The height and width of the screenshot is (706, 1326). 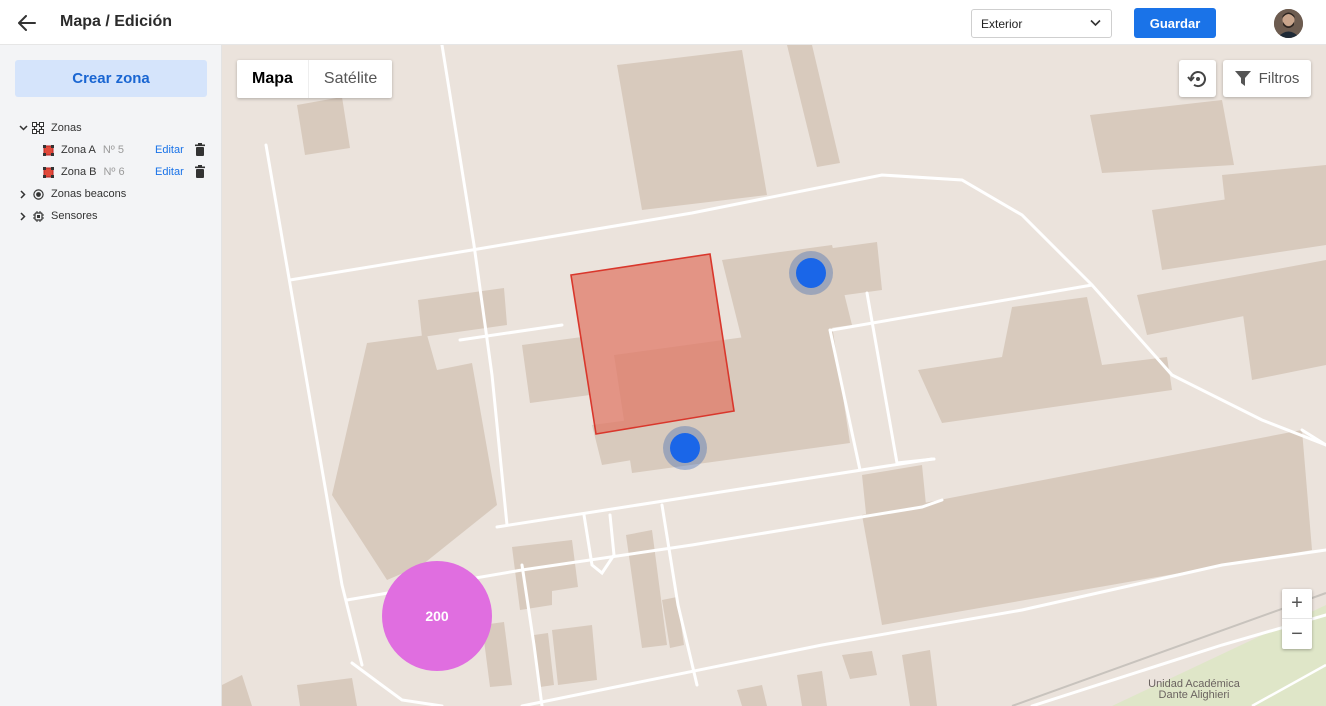 I want to click on zone-name: Zona B, so click(x=79, y=172).